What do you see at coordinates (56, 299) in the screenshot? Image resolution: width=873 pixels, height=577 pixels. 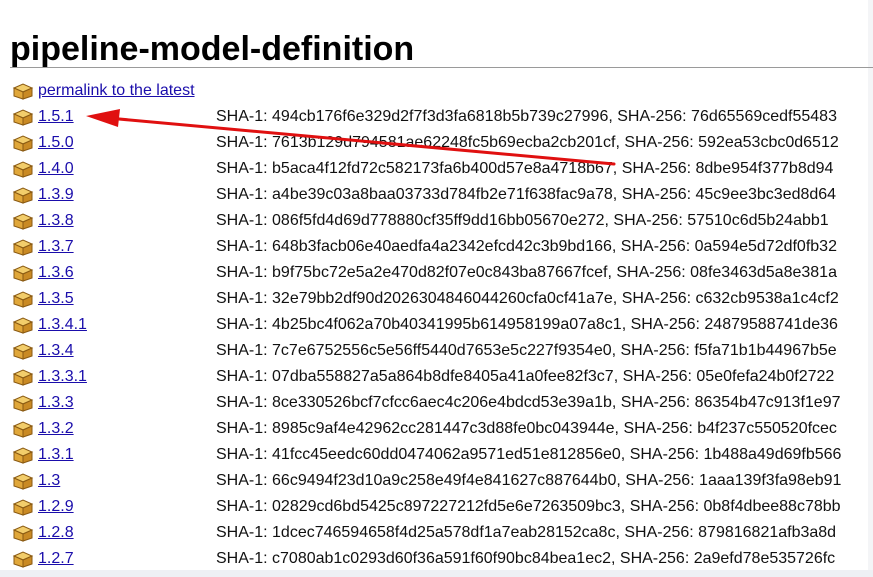 I see `release-version-link: 1.3.5` at bounding box center [56, 299].